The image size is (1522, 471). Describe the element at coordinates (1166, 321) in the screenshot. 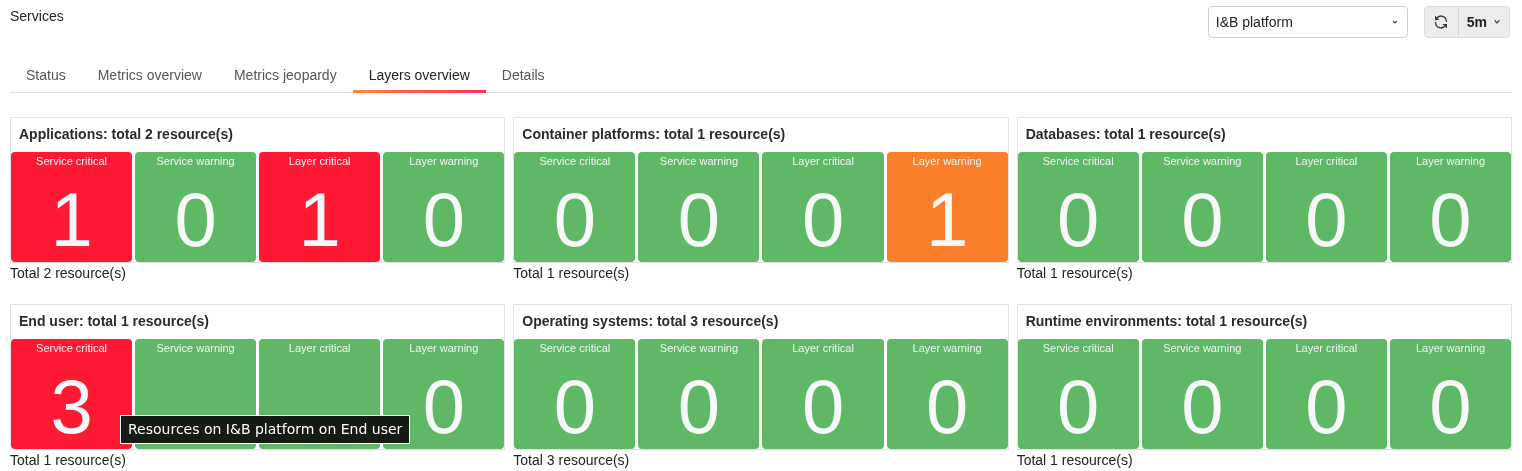

I see `panel-title: Runtime environments: total 1 resource(s)` at that location.